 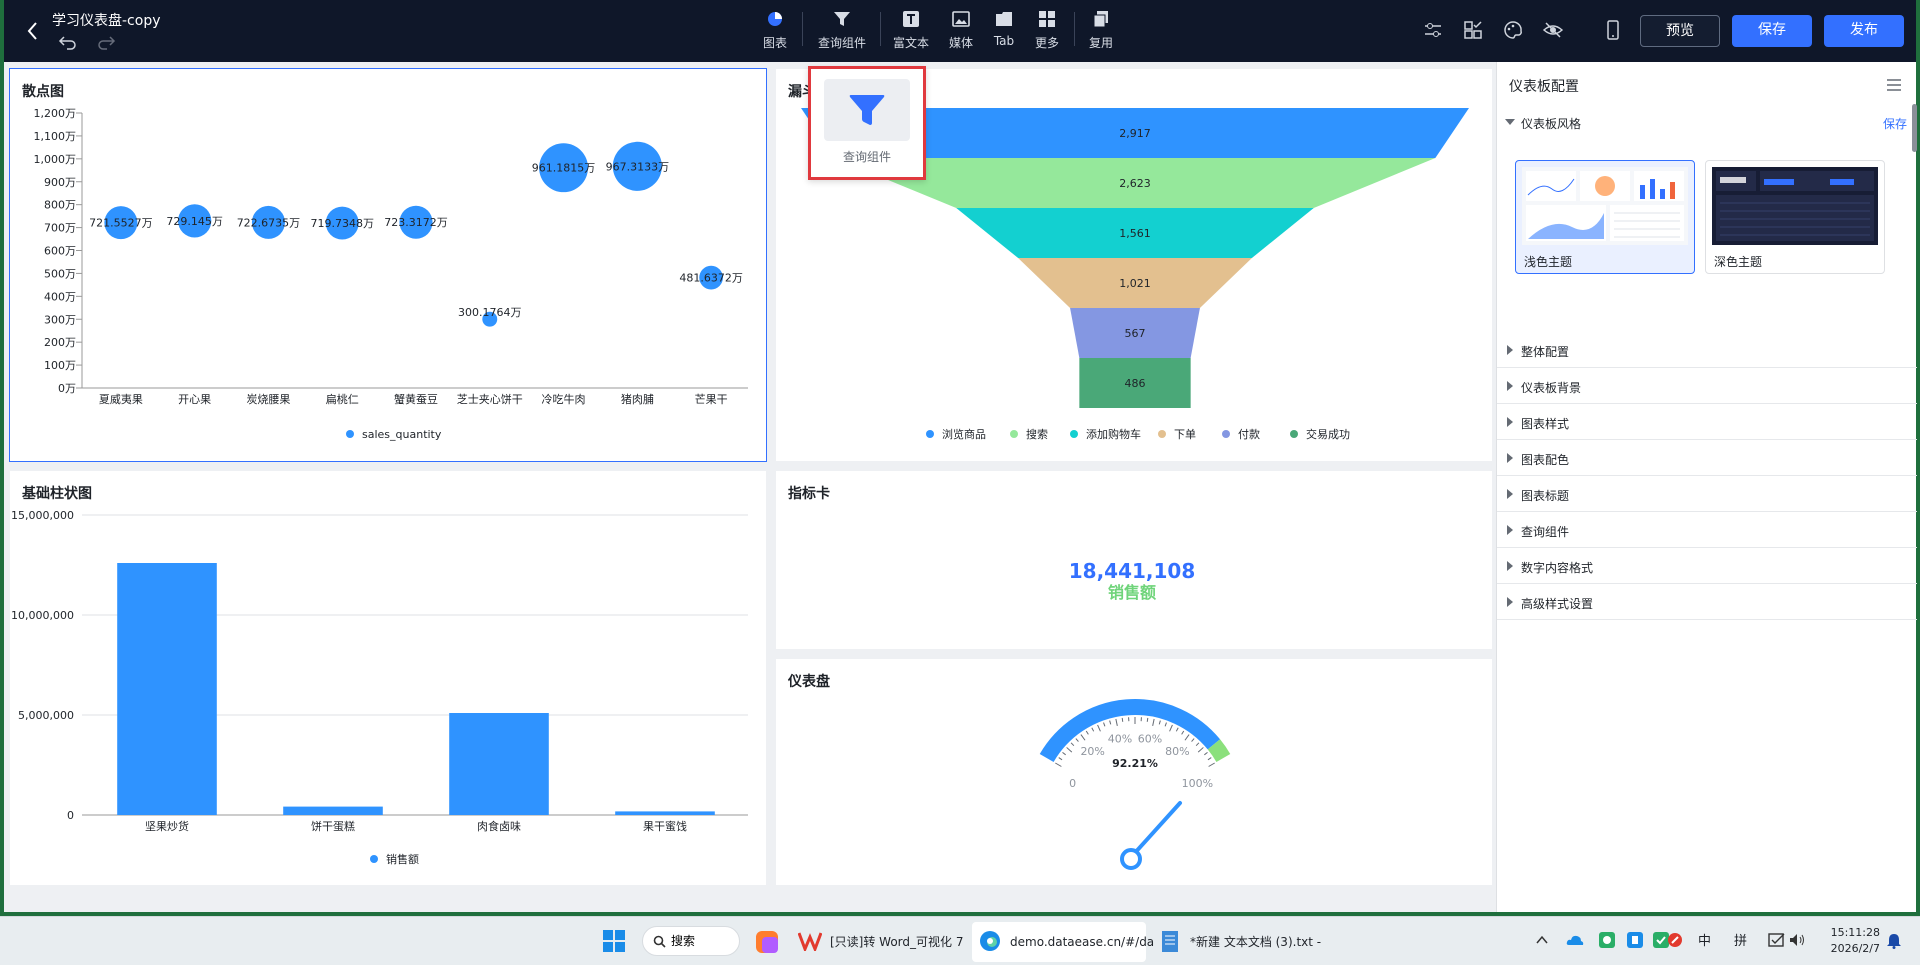 I want to click on config-section: 图表样式, so click(x=1707, y=422).